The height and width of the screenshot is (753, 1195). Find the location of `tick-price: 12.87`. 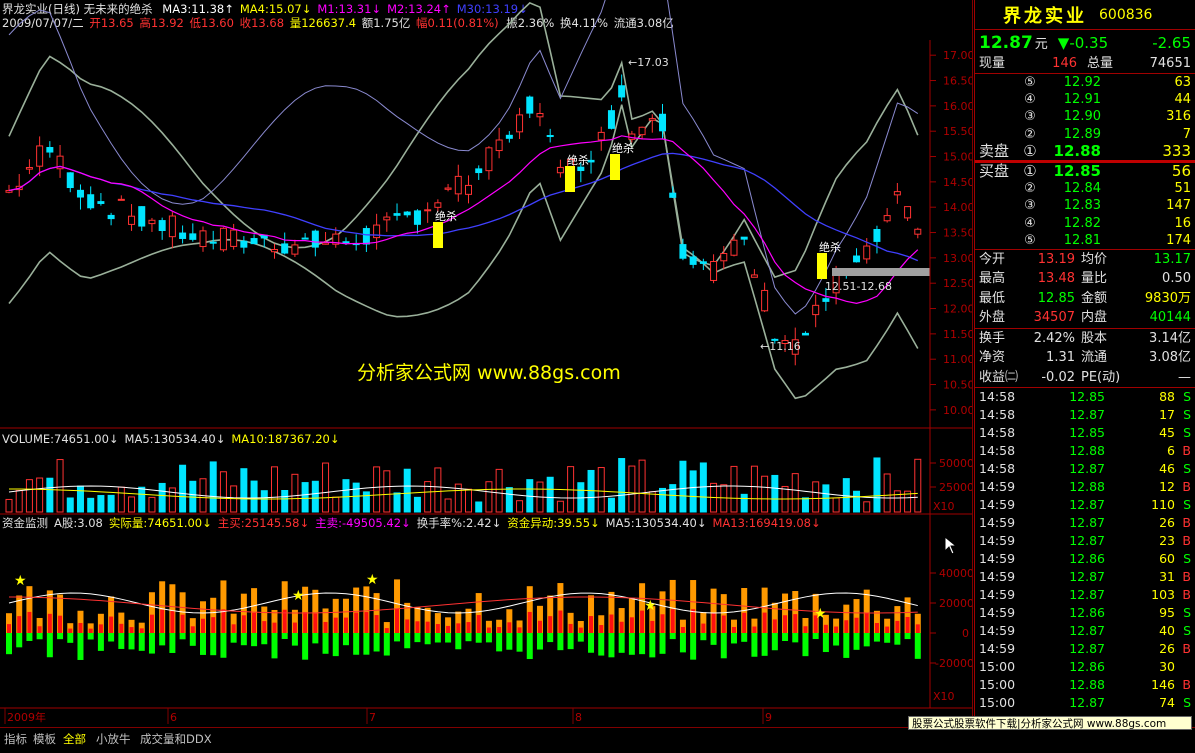

tick-price: 12.87 is located at coordinates (1087, 415).